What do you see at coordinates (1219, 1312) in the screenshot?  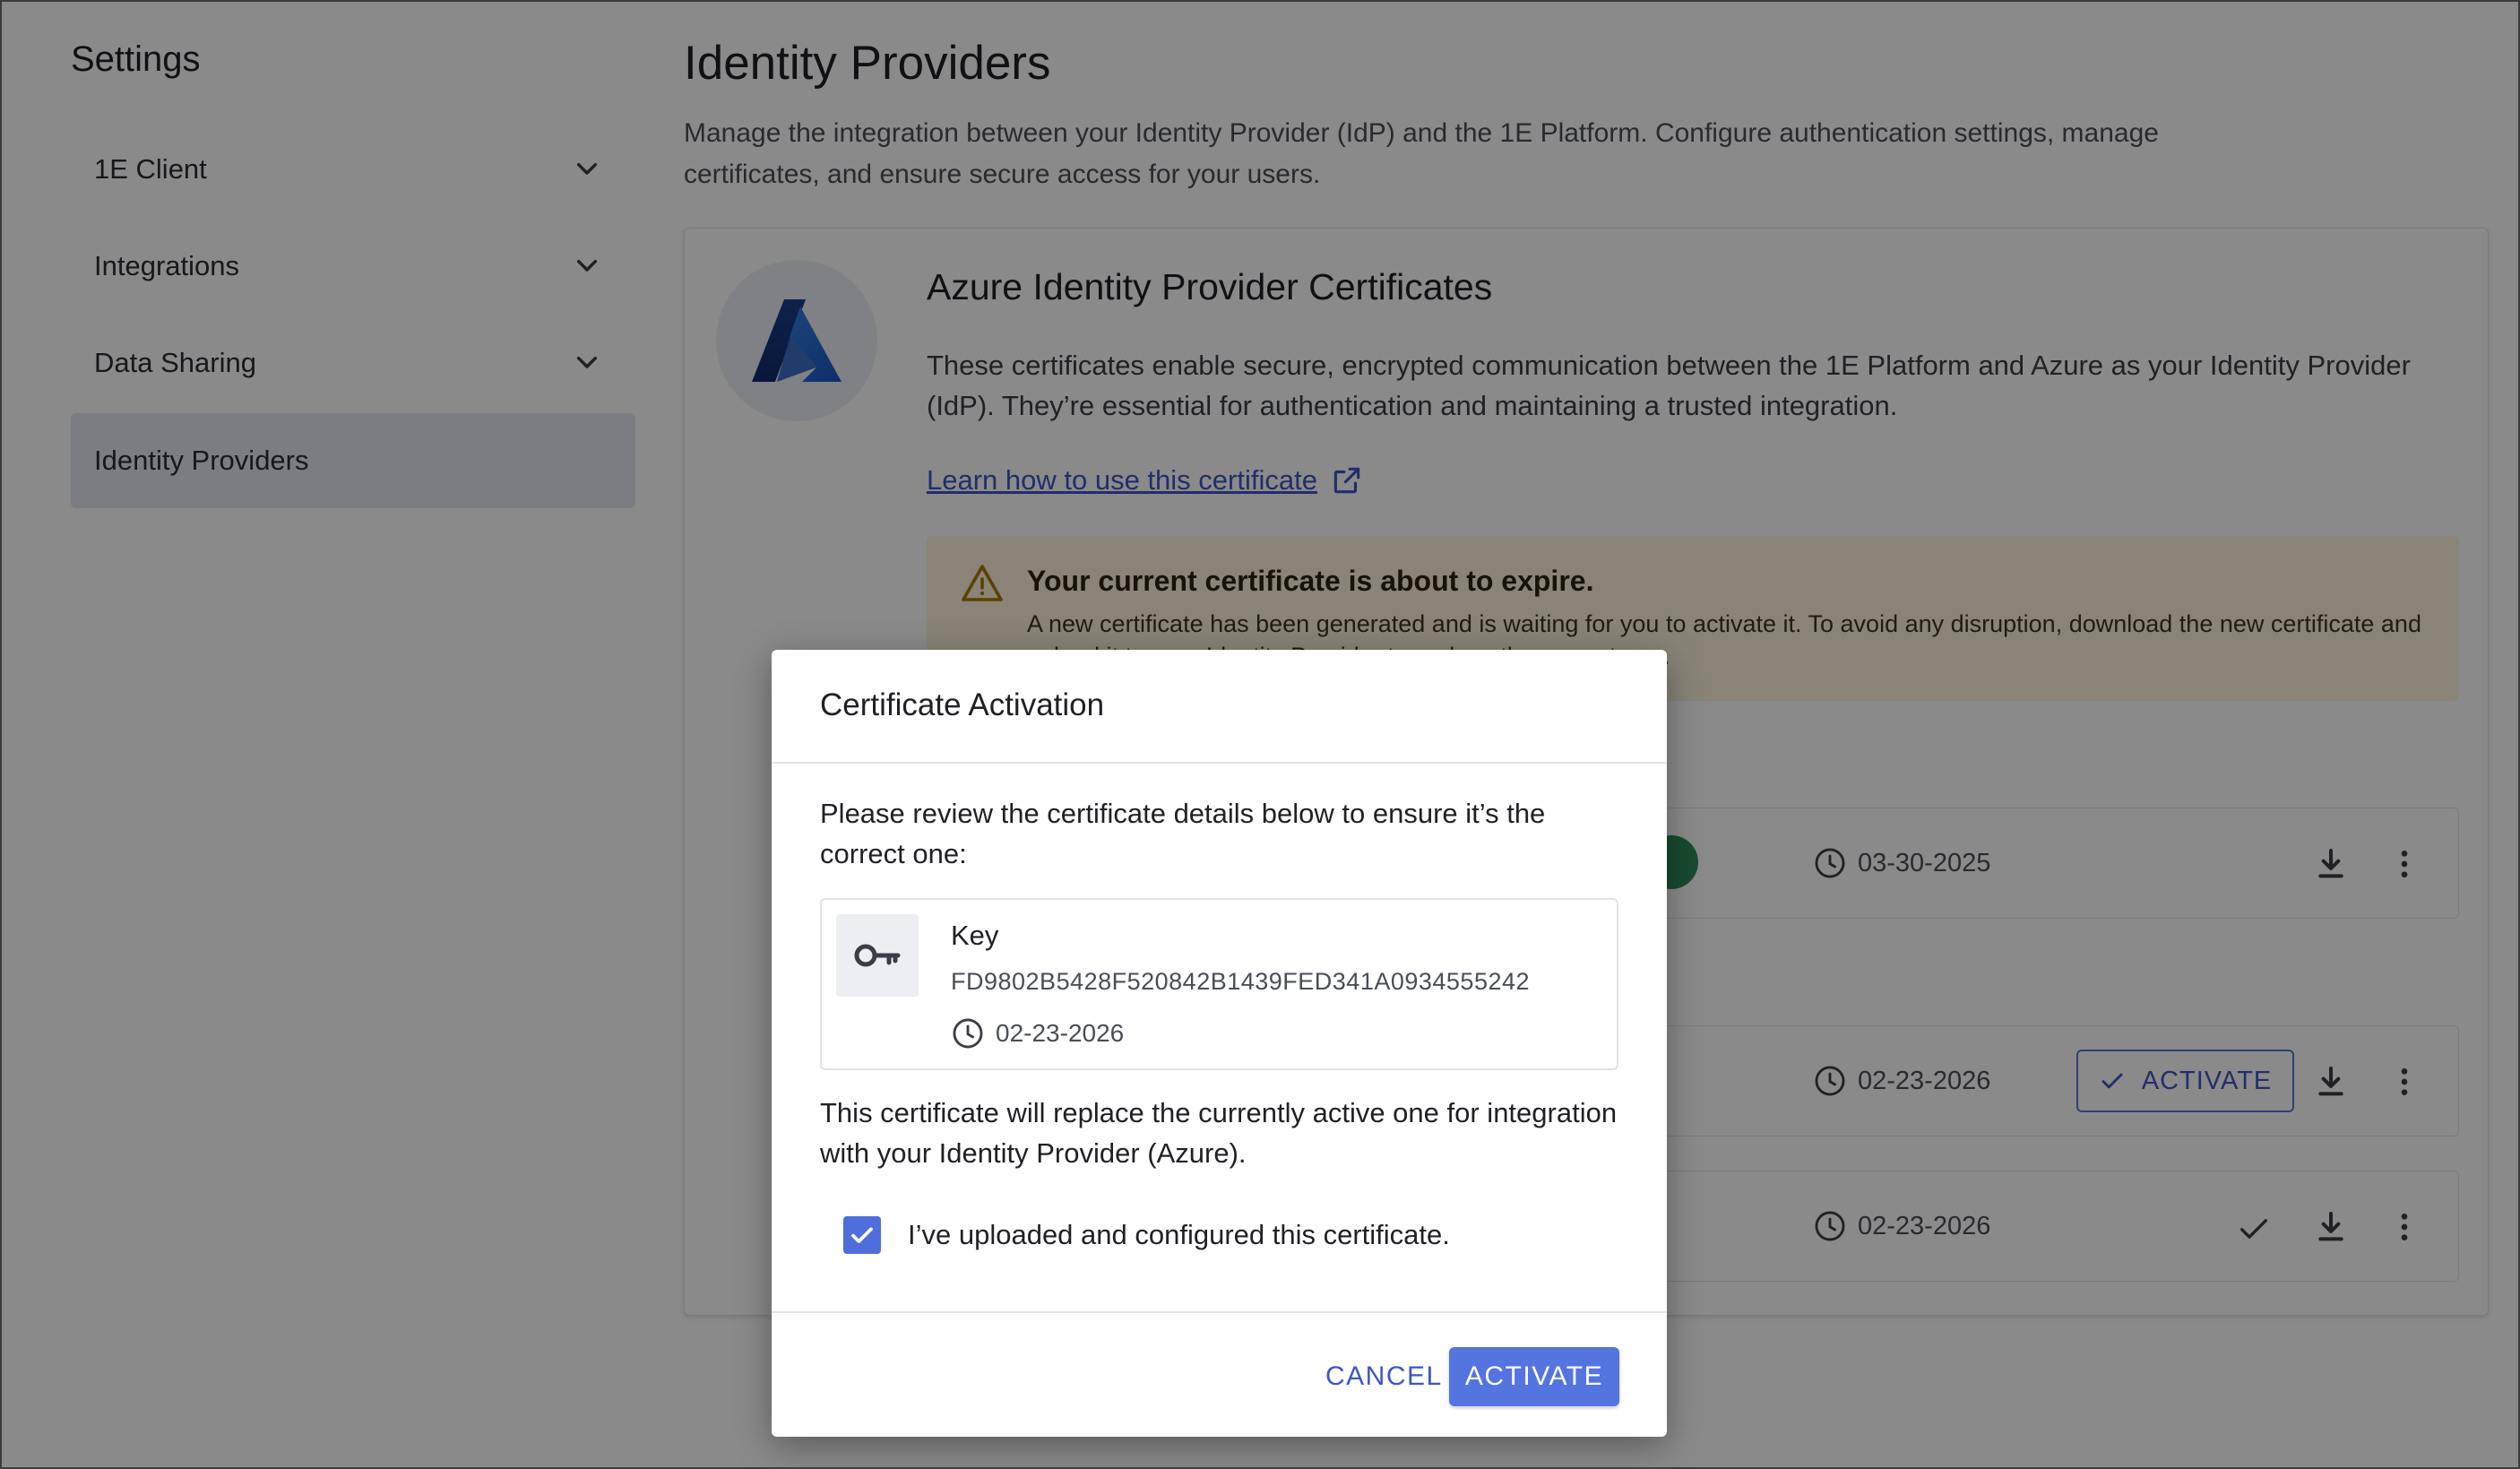 I see `dialog-footer-divider` at bounding box center [1219, 1312].